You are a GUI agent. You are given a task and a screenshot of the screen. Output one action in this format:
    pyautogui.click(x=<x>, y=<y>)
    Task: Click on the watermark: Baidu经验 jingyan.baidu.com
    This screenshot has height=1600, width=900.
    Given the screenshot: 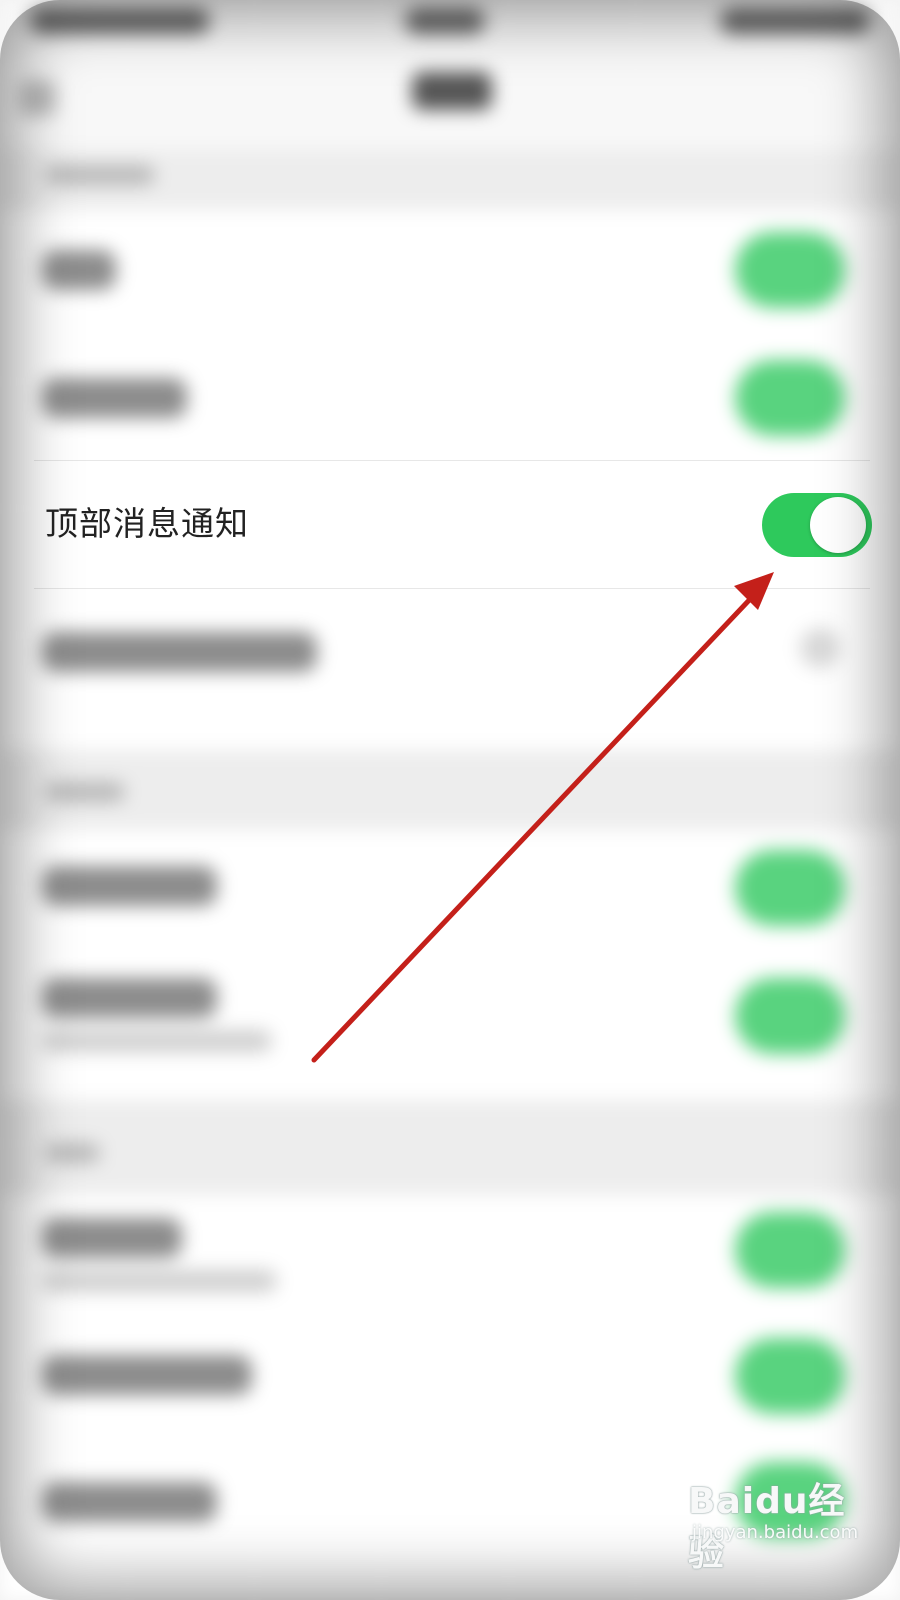 What is the action you would take?
    pyautogui.click(x=773, y=1523)
    